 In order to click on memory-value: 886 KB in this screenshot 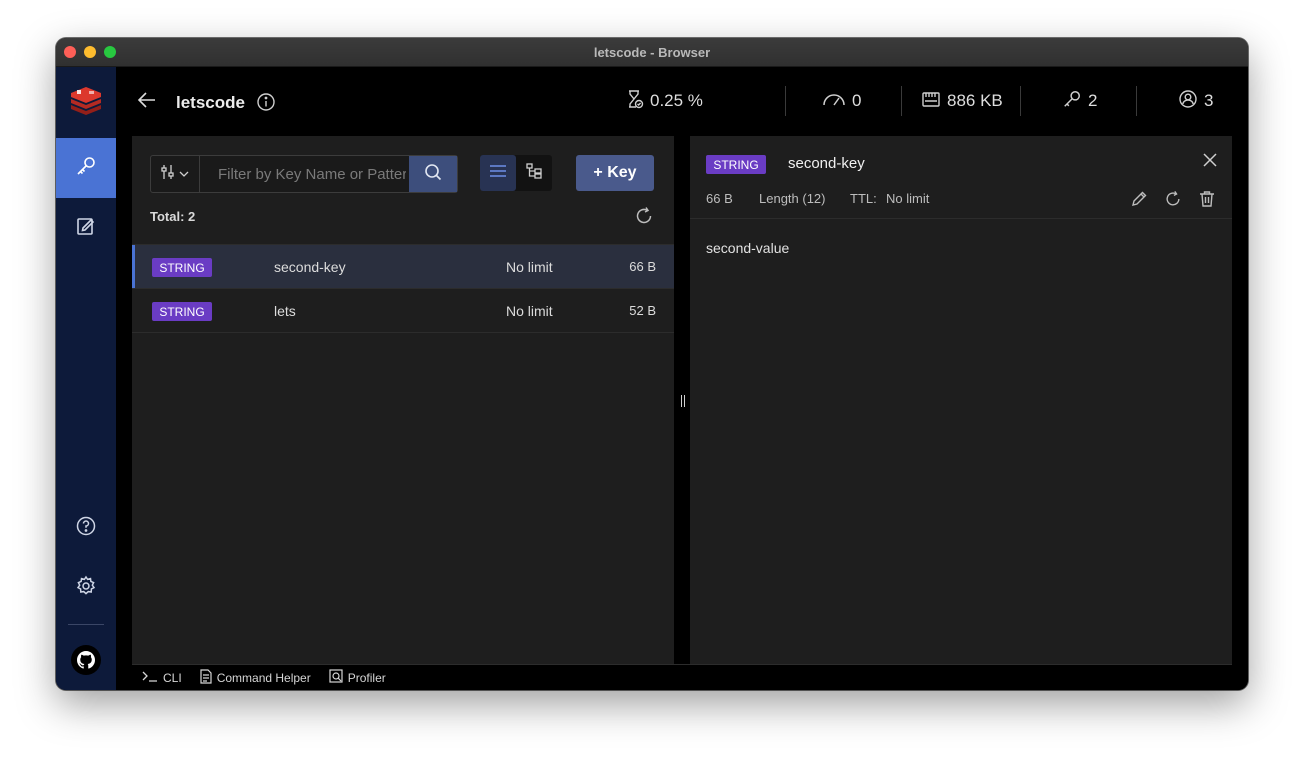, I will do `click(975, 100)`.